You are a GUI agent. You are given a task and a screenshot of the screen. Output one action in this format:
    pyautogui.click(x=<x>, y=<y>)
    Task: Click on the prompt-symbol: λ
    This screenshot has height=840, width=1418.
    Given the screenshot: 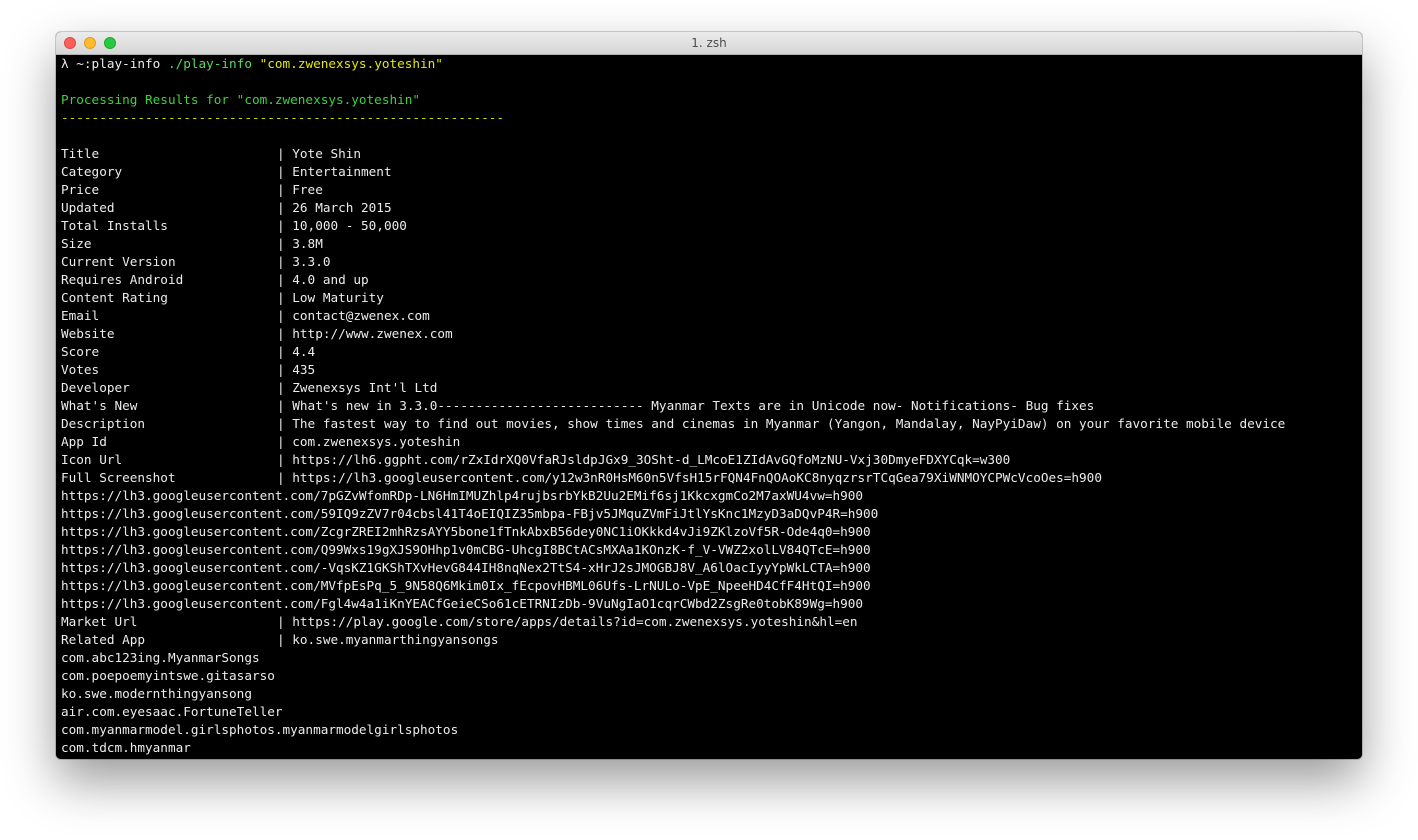 What is the action you would take?
    pyautogui.click(x=65, y=63)
    